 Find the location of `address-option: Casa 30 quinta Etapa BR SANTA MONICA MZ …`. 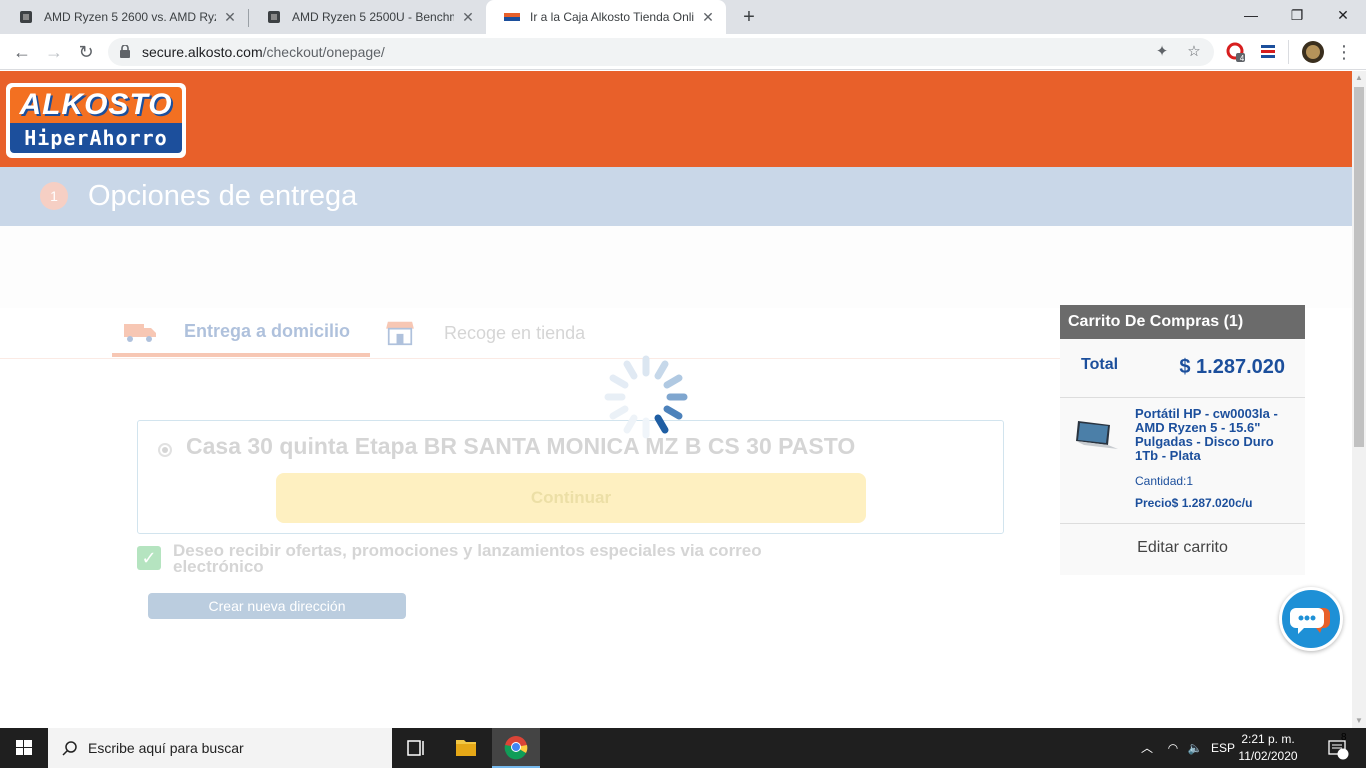

address-option: Casa 30 quinta Etapa BR SANTA MONICA MZ … is located at coordinates (570, 477).